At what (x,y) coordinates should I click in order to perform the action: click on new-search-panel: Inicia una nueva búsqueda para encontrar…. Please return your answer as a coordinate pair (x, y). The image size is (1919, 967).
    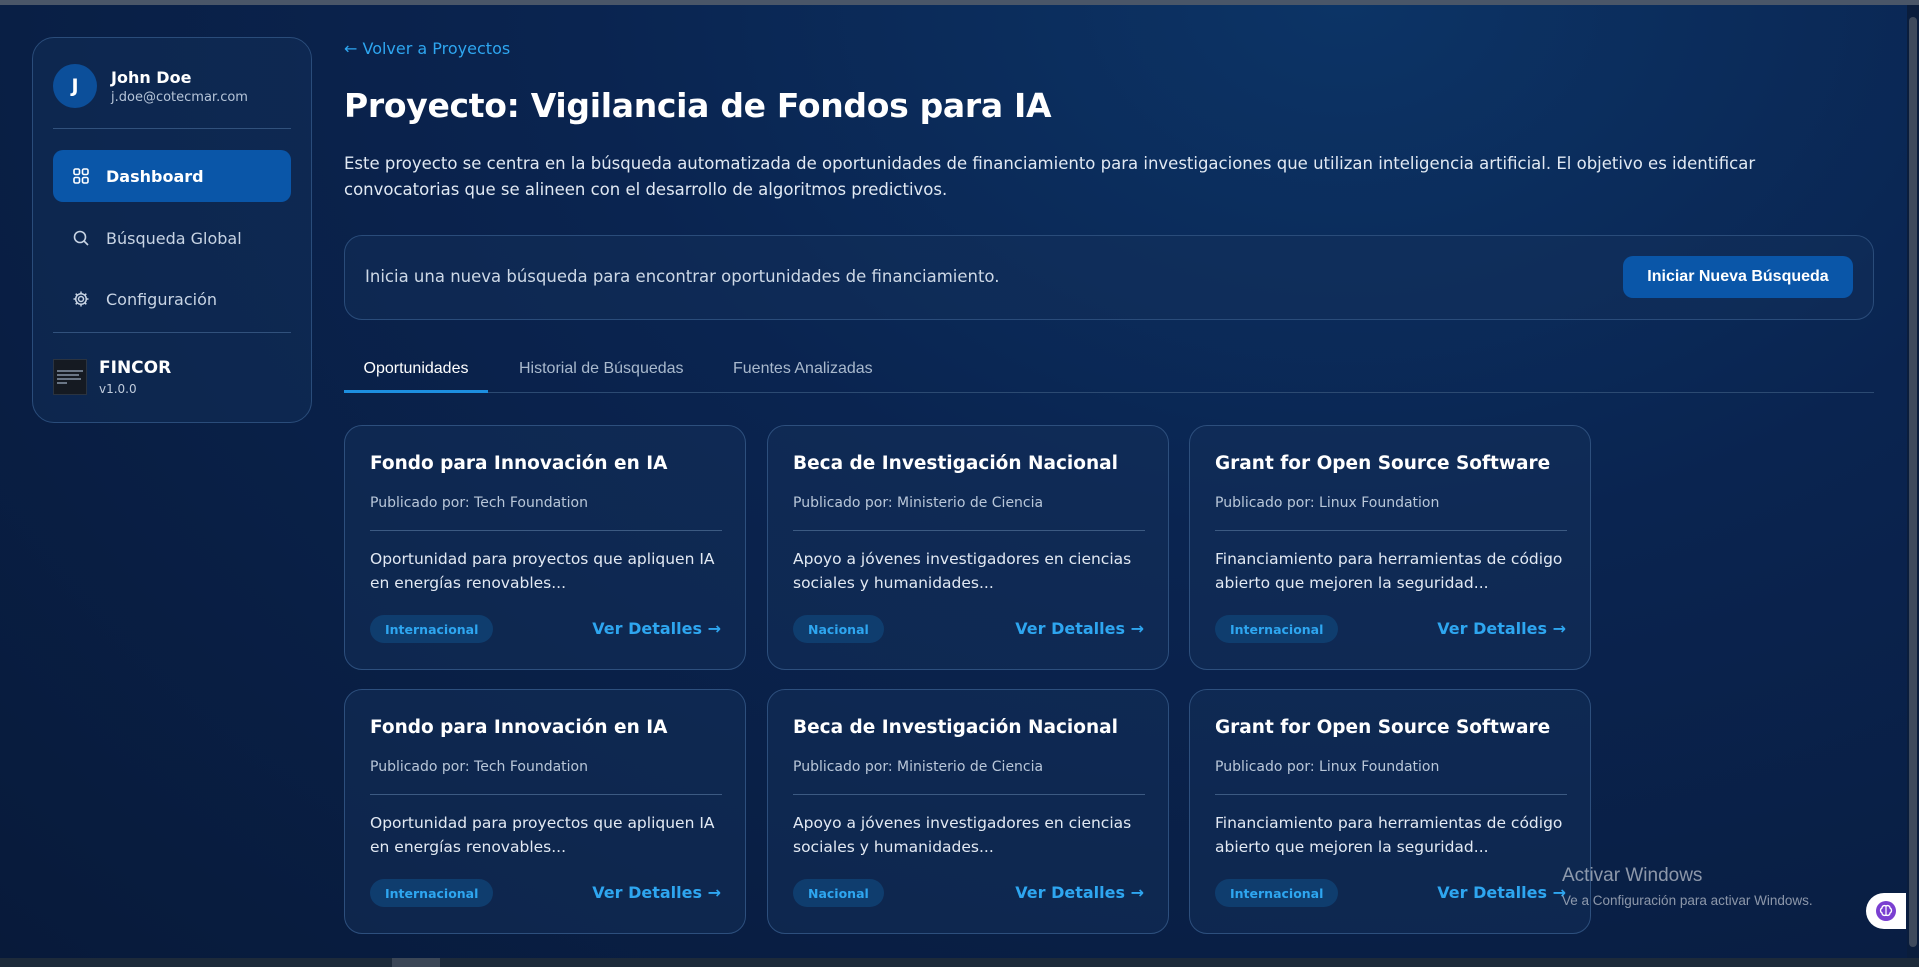
    Looking at the image, I should click on (1109, 277).